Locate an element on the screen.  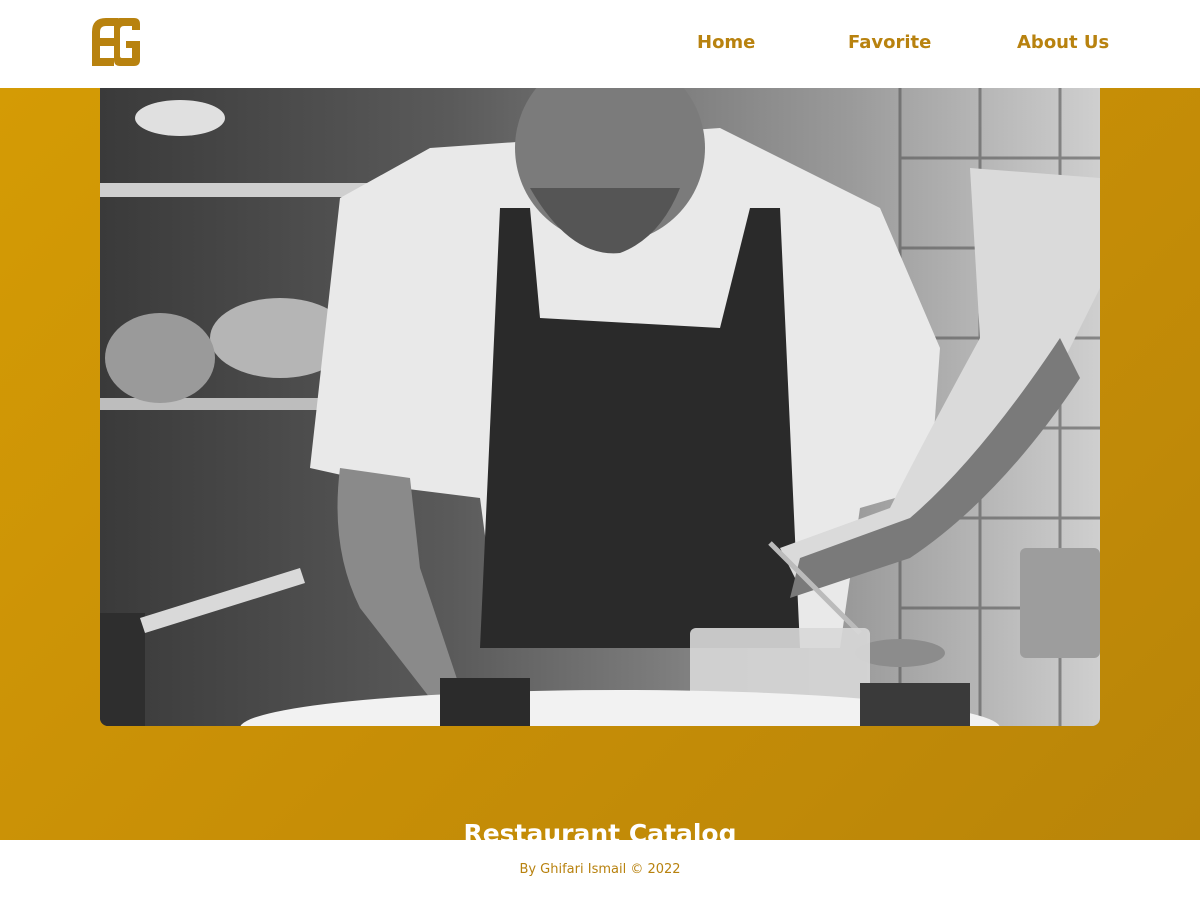
nav-favorite-link: Favorite is located at coordinates (889, 43).